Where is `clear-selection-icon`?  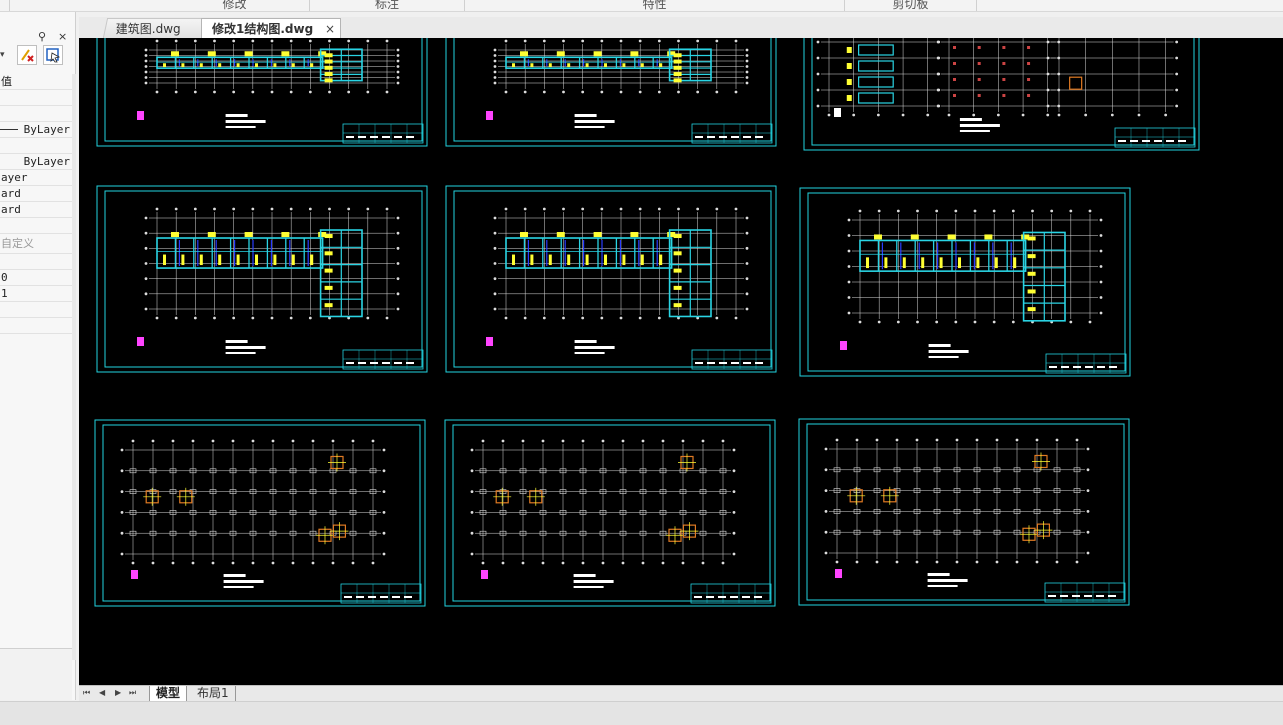 clear-selection-icon is located at coordinates (27, 55).